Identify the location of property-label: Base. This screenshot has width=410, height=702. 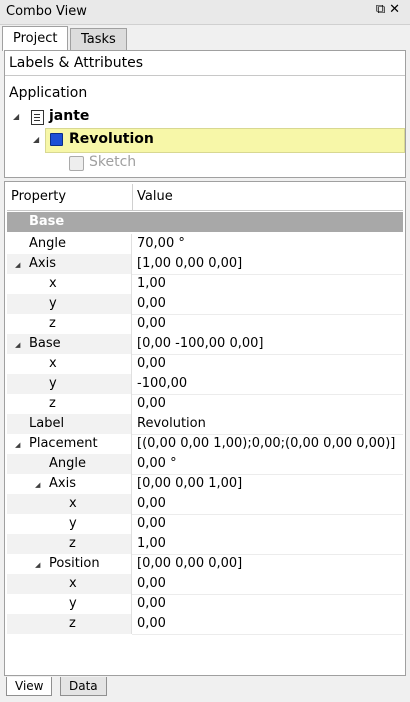
(45, 343).